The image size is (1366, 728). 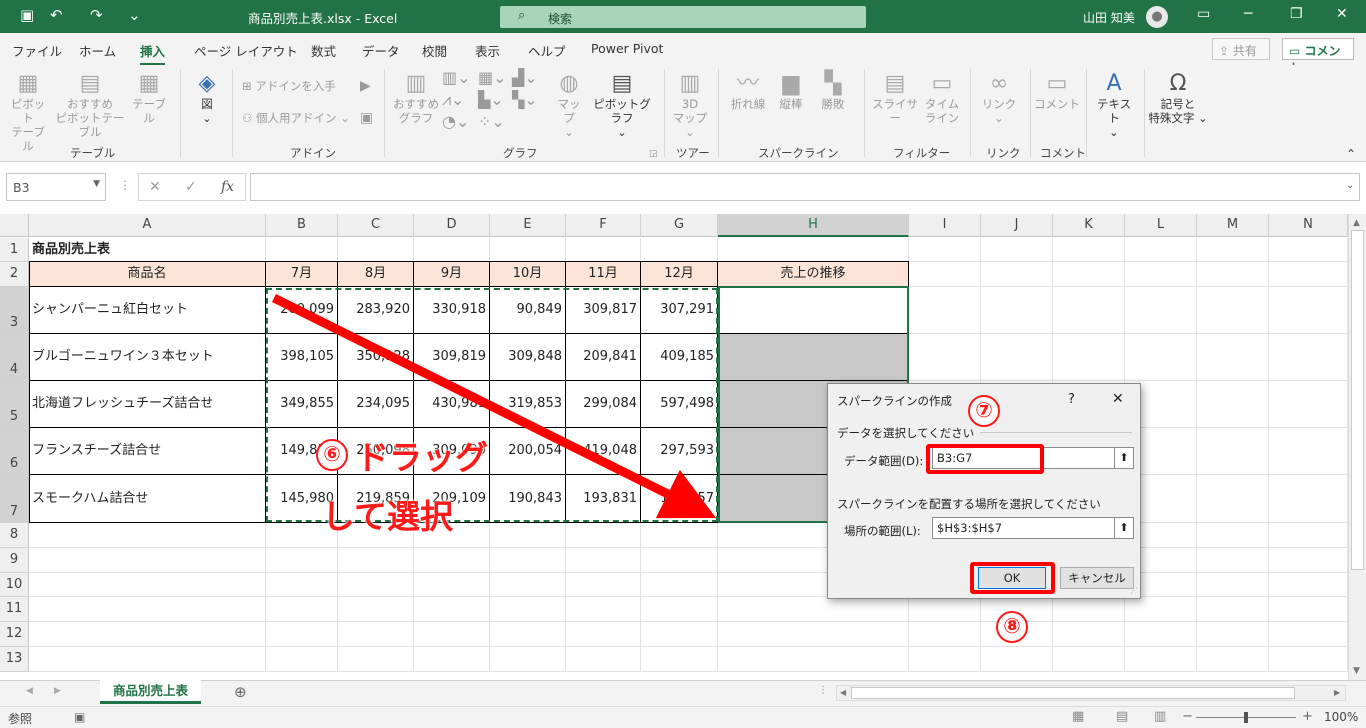 I want to click on dialog-close-icon: ✕, so click(x=1118, y=399).